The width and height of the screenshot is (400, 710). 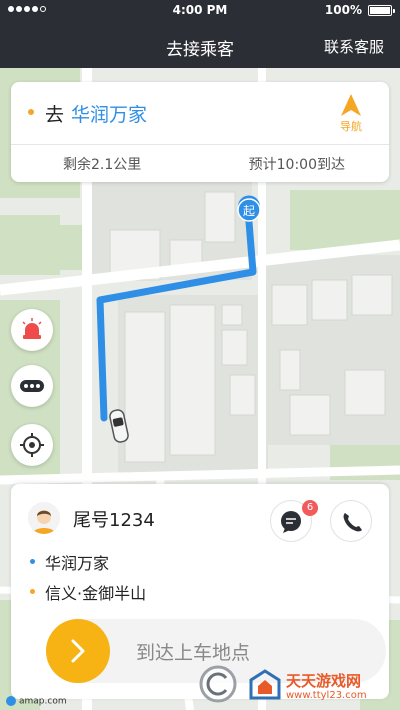 I want to click on locate-icon, so click(x=32, y=445).